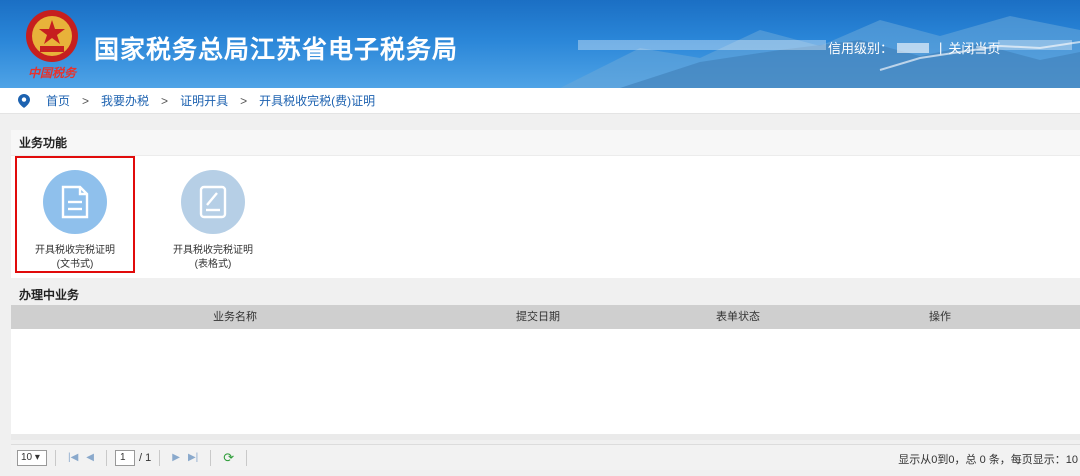 The image size is (1080, 476). What do you see at coordinates (145, 457) in the screenshot?
I see `page-total: / 1` at bounding box center [145, 457].